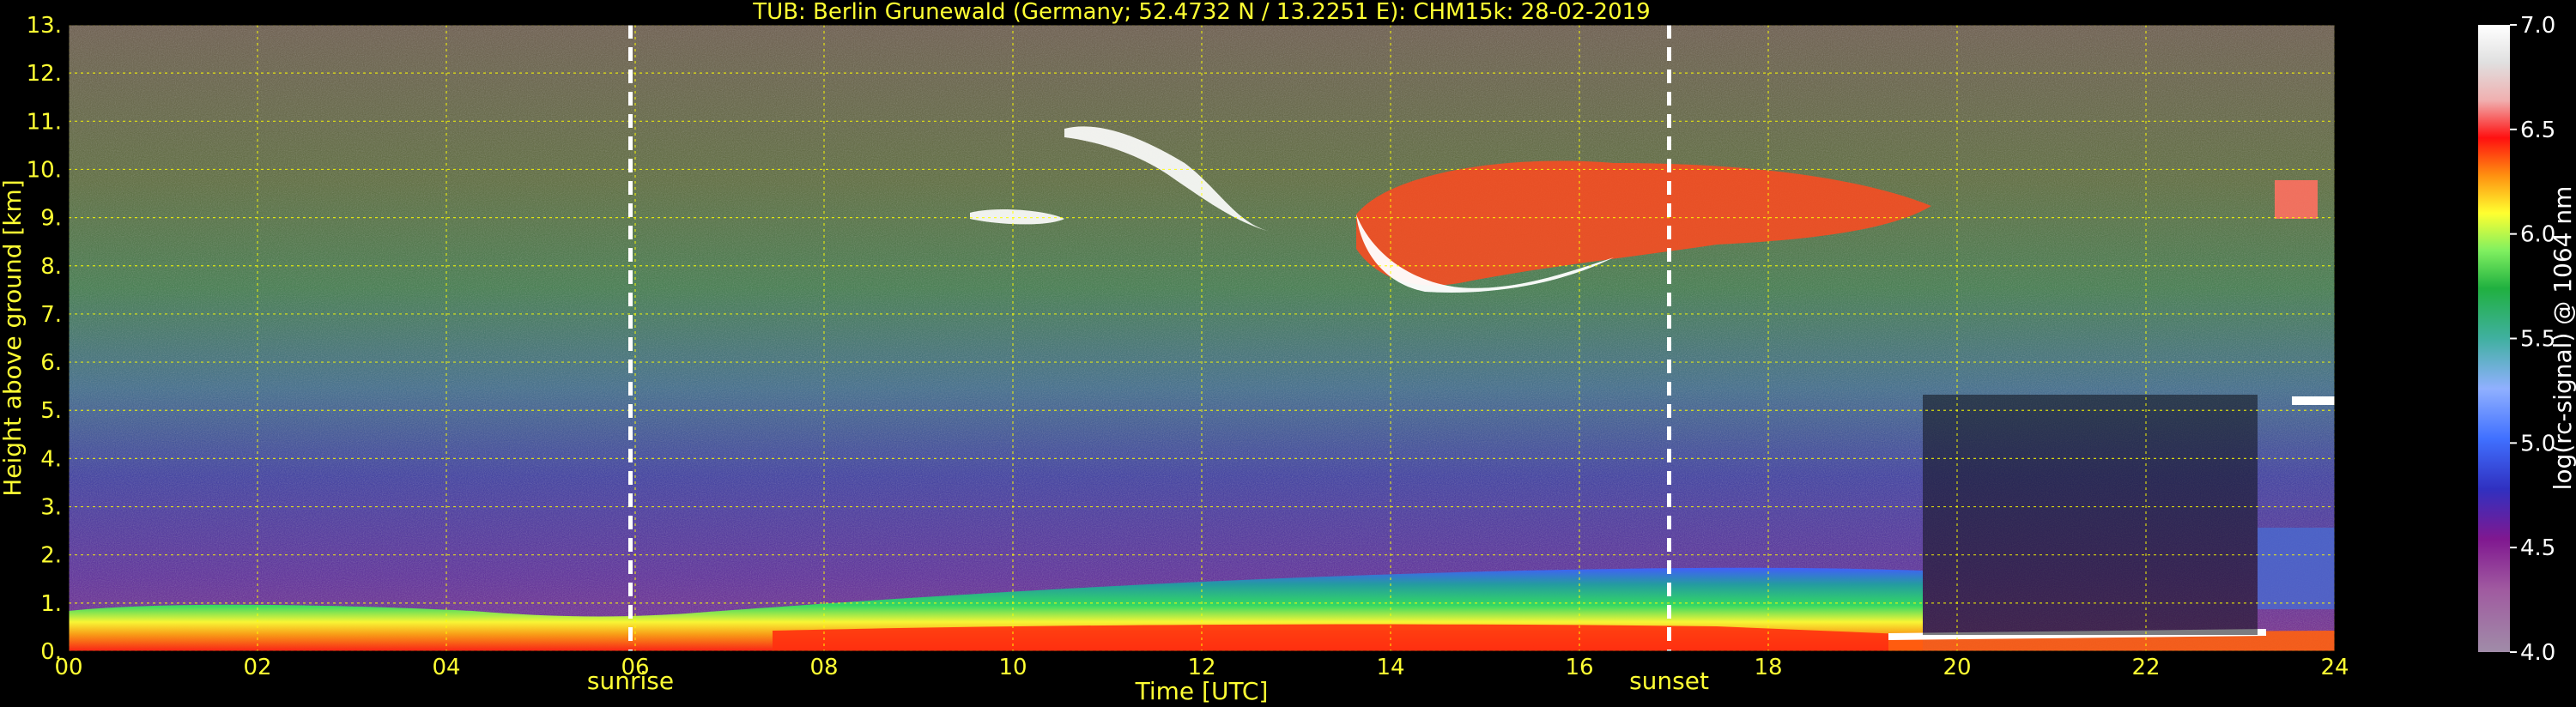  Describe the element at coordinates (2296, 199) in the screenshot. I see `high-cloud-blob` at that location.